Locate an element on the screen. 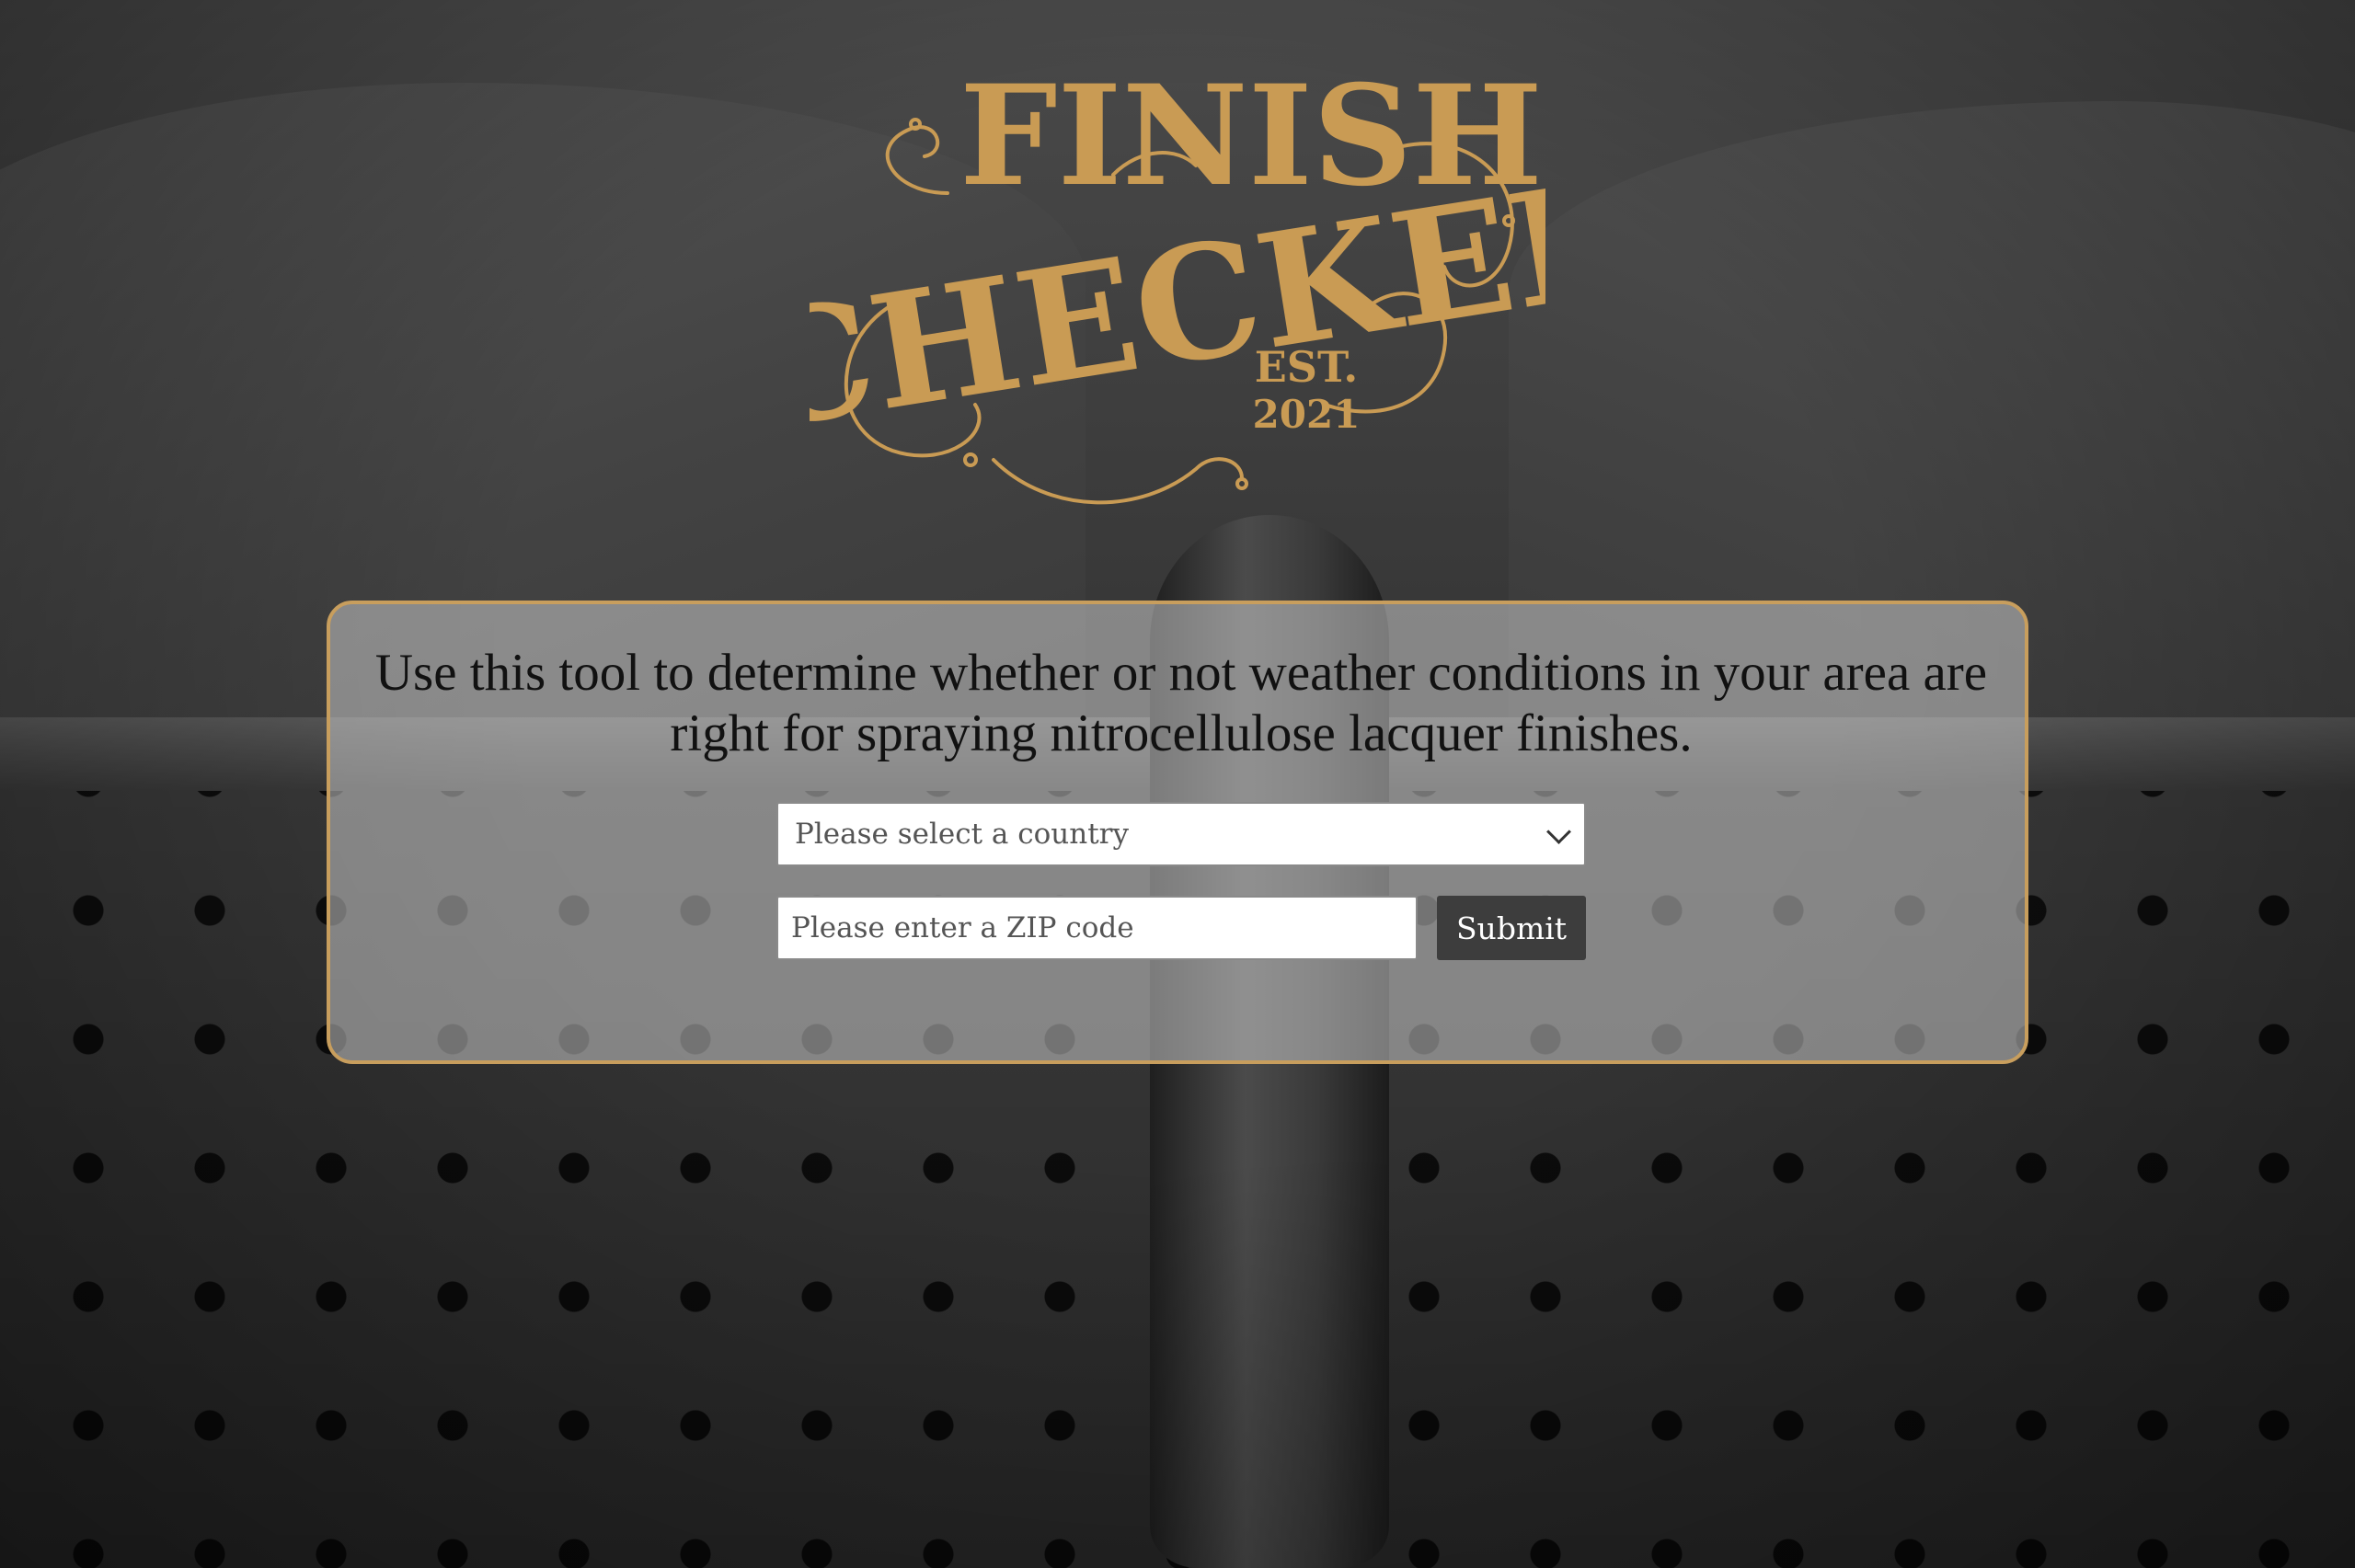 This screenshot has height=1568, width=2355. finish-checker-logo: FINISH CHECKER EST. 2021 is located at coordinates (1177, 285).